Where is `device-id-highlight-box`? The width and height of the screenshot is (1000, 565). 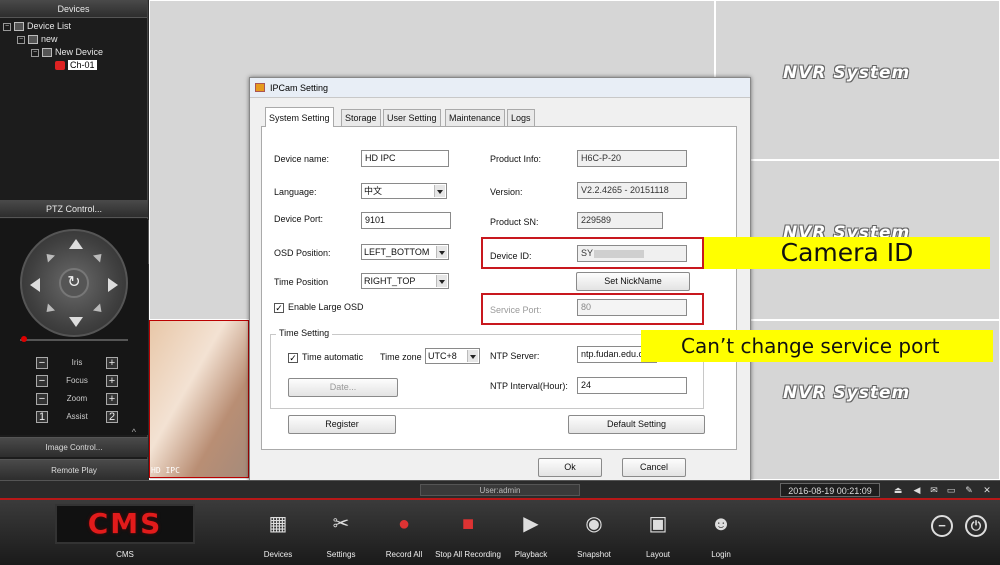
device-id-highlight-box is located at coordinates (592, 253).